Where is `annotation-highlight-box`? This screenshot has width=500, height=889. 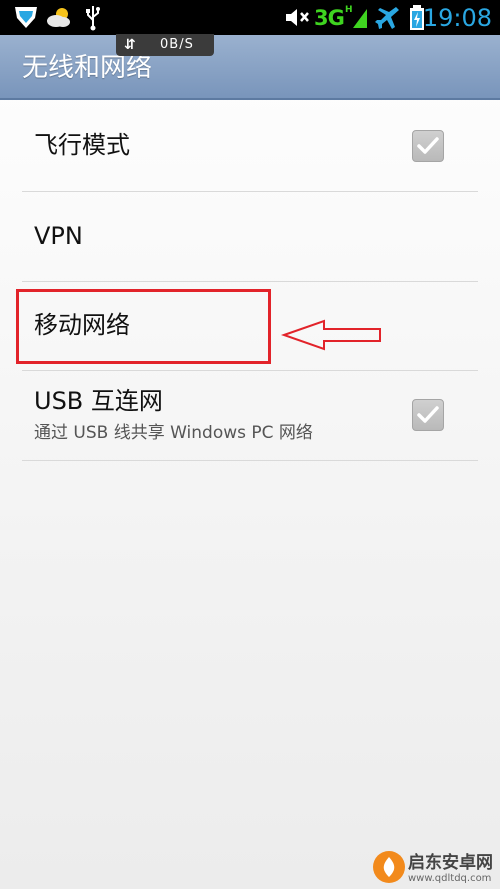
annotation-highlight-box is located at coordinates (143, 326).